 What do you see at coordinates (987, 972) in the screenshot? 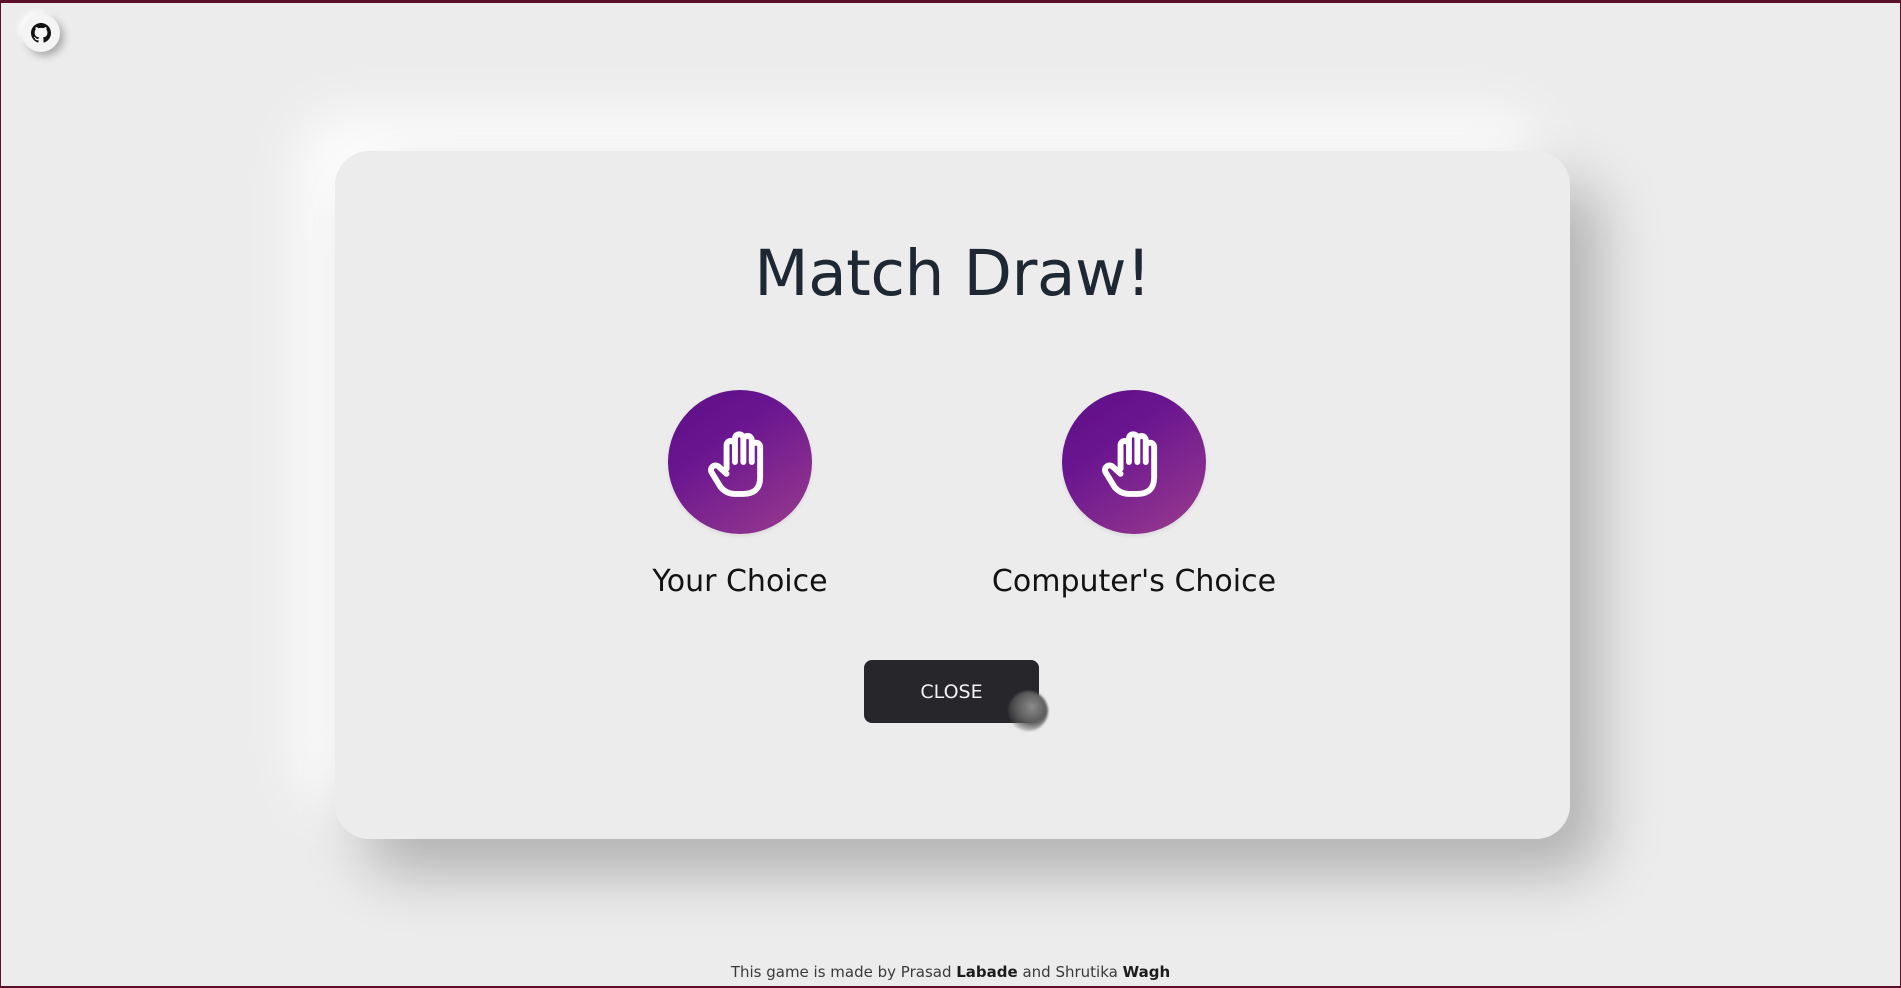
I see `author1-last: Labade` at bounding box center [987, 972].